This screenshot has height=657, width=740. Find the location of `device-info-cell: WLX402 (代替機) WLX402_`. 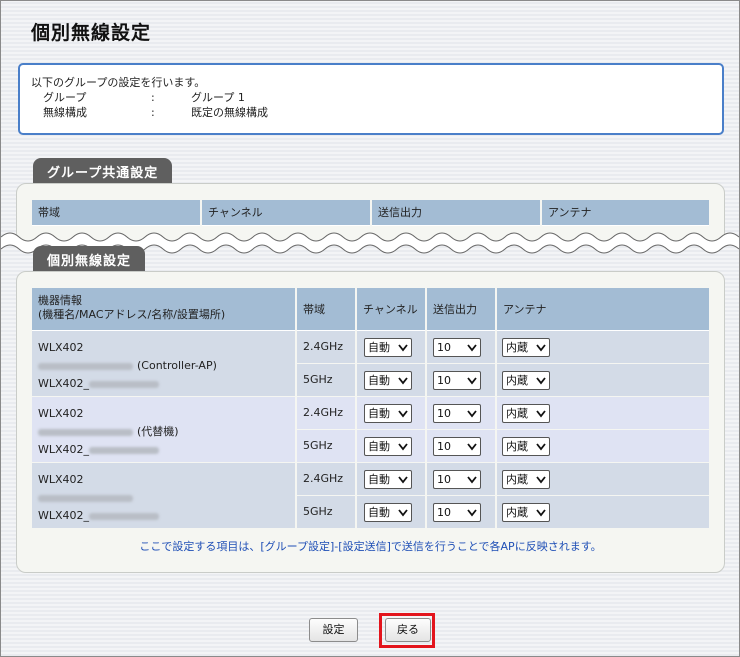

device-info-cell: WLX402 (代替機) WLX402_ is located at coordinates (163, 429).